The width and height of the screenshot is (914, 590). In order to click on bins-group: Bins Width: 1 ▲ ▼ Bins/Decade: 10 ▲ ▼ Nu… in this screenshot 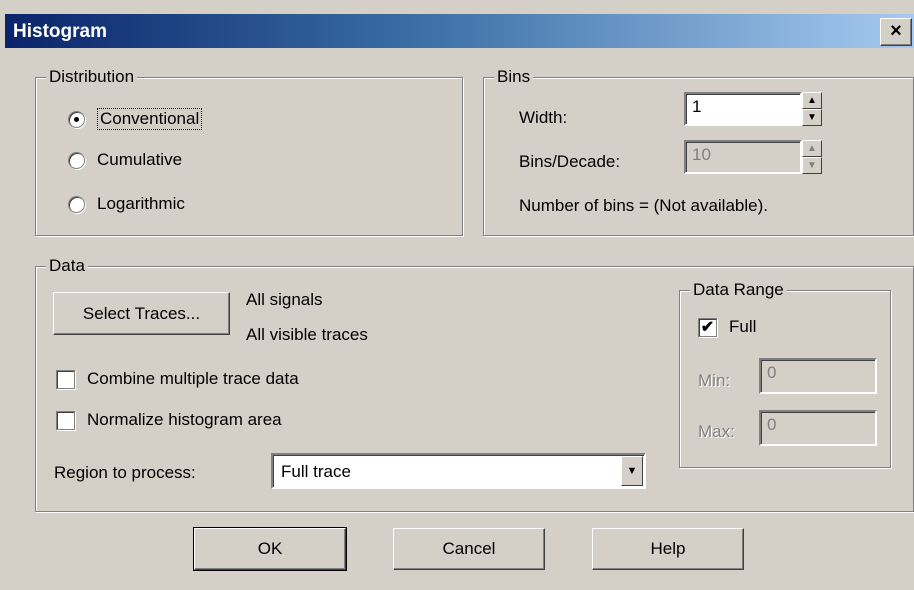, I will do `click(698, 151)`.